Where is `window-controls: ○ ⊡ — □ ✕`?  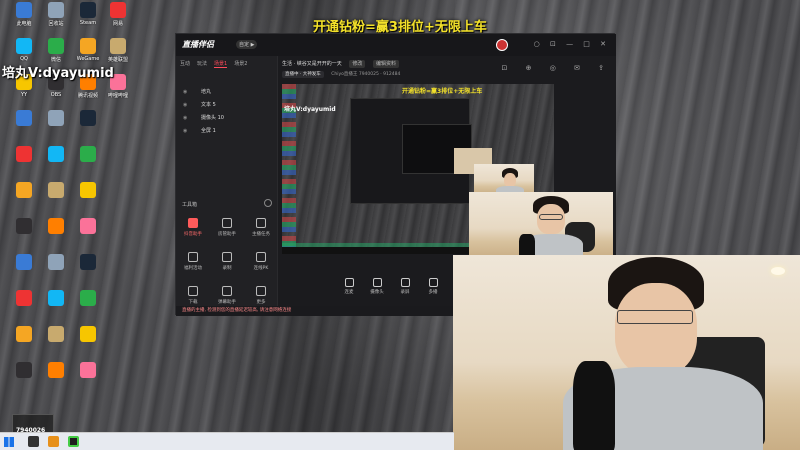 window-controls: ○ ⊡ — □ ✕ is located at coordinates (572, 44).